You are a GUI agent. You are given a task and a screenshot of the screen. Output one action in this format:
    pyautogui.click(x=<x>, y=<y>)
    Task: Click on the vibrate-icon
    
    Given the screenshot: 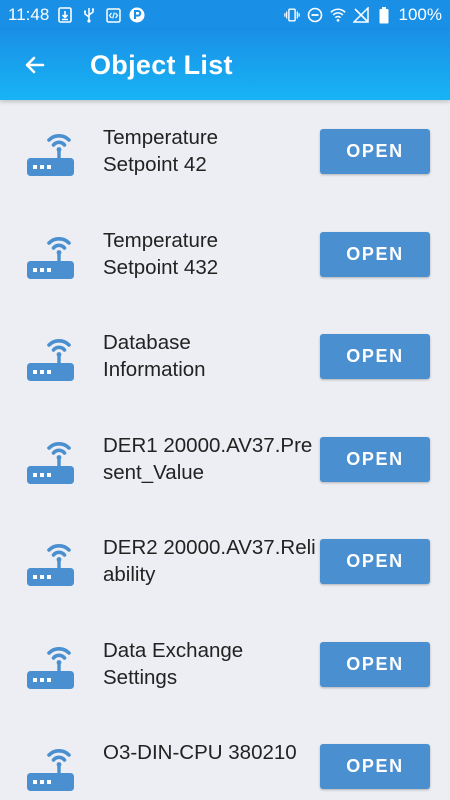 What is the action you would take?
    pyautogui.click(x=291, y=15)
    